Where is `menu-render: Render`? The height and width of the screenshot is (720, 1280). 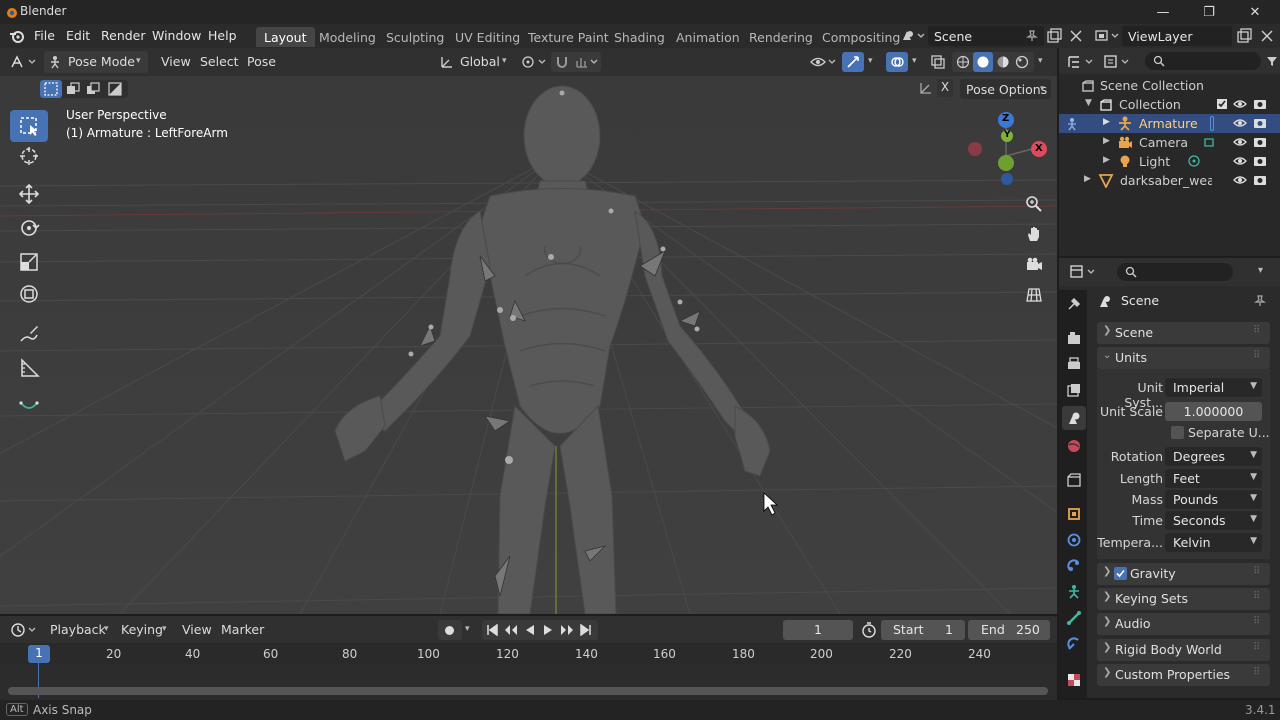
menu-render: Render is located at coordinates (123, 35).